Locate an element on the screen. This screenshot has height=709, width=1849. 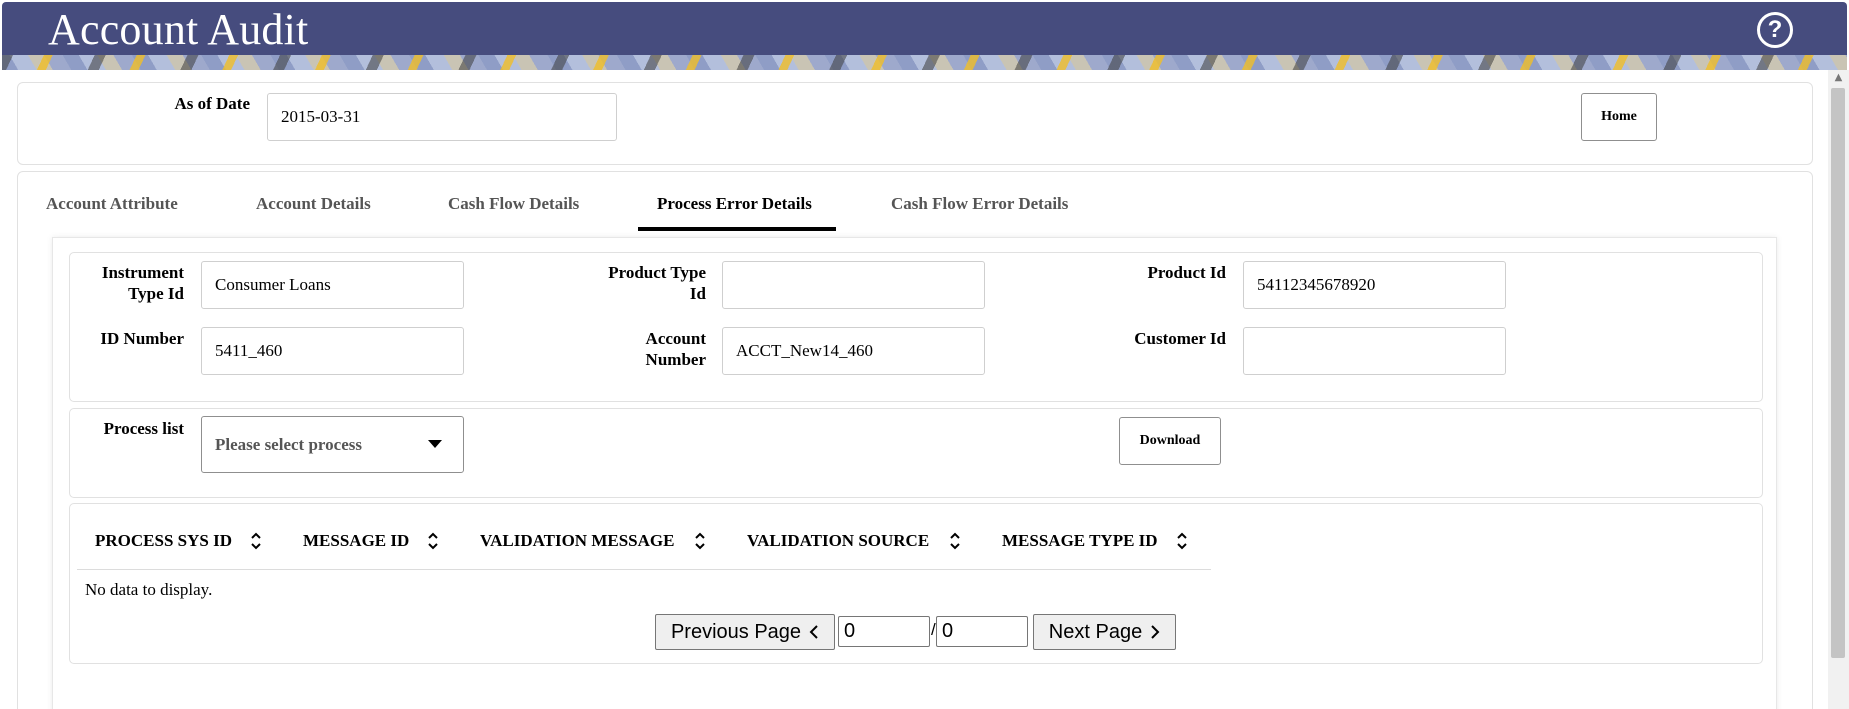
product-id-label: Product Id is located at coordinates (1186, 272).